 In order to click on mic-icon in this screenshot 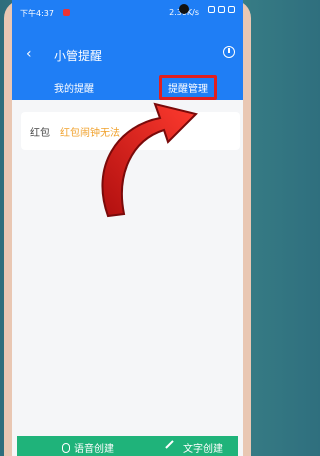, I will do `click(66, 447)`.